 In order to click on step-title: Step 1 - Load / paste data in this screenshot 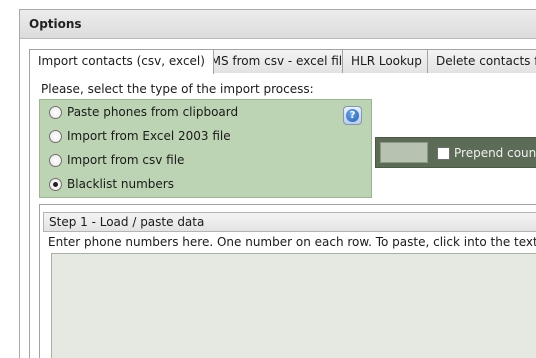, I will do `click(127, 222)`.